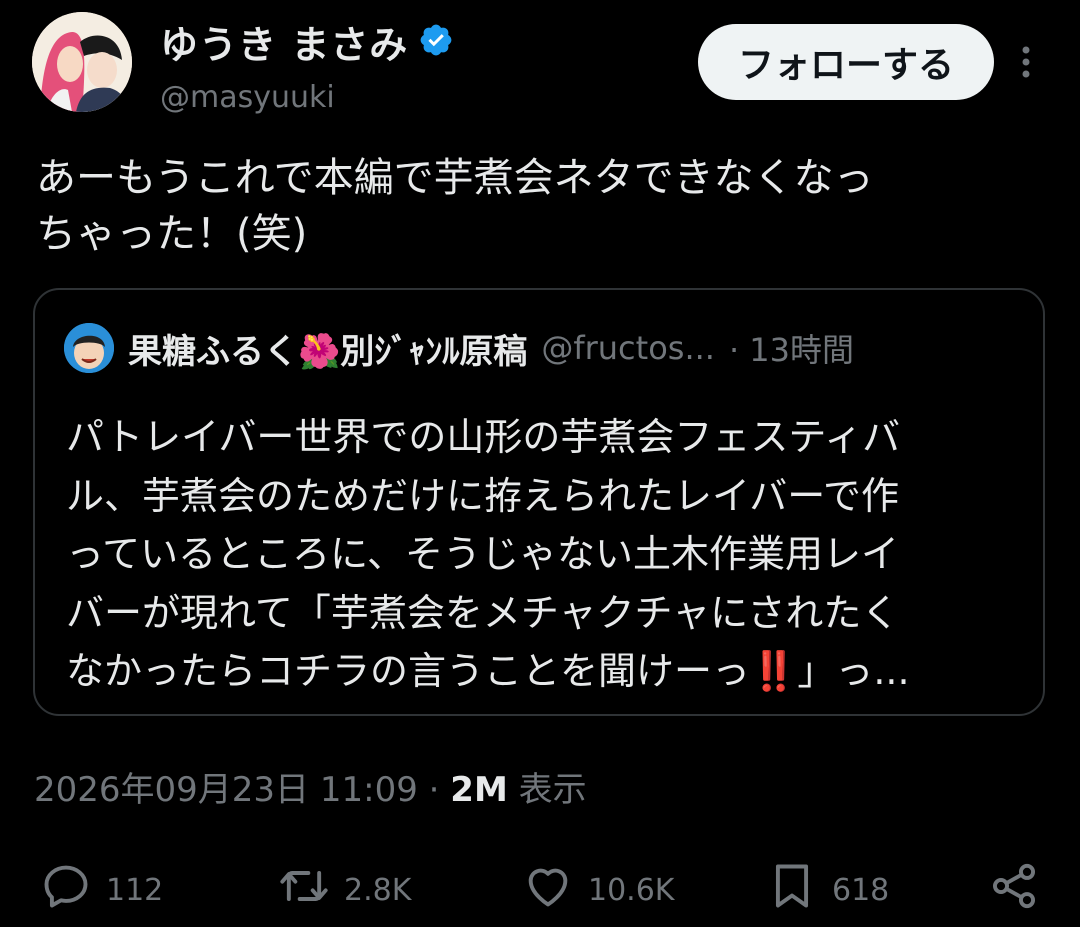 The width and height of the screenshot is (1080, 927). Describe the element at coordinates (846, 62) in the screenshot. I see `follow-button: フォローする` at that location.